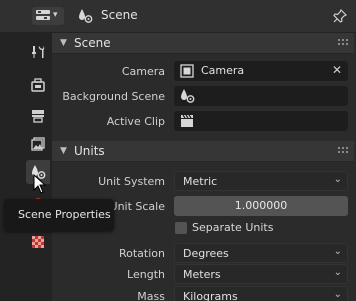 This screenshot has width=356, height=301. I want to click on tooltip: Scene Properties, so click(59, 215).